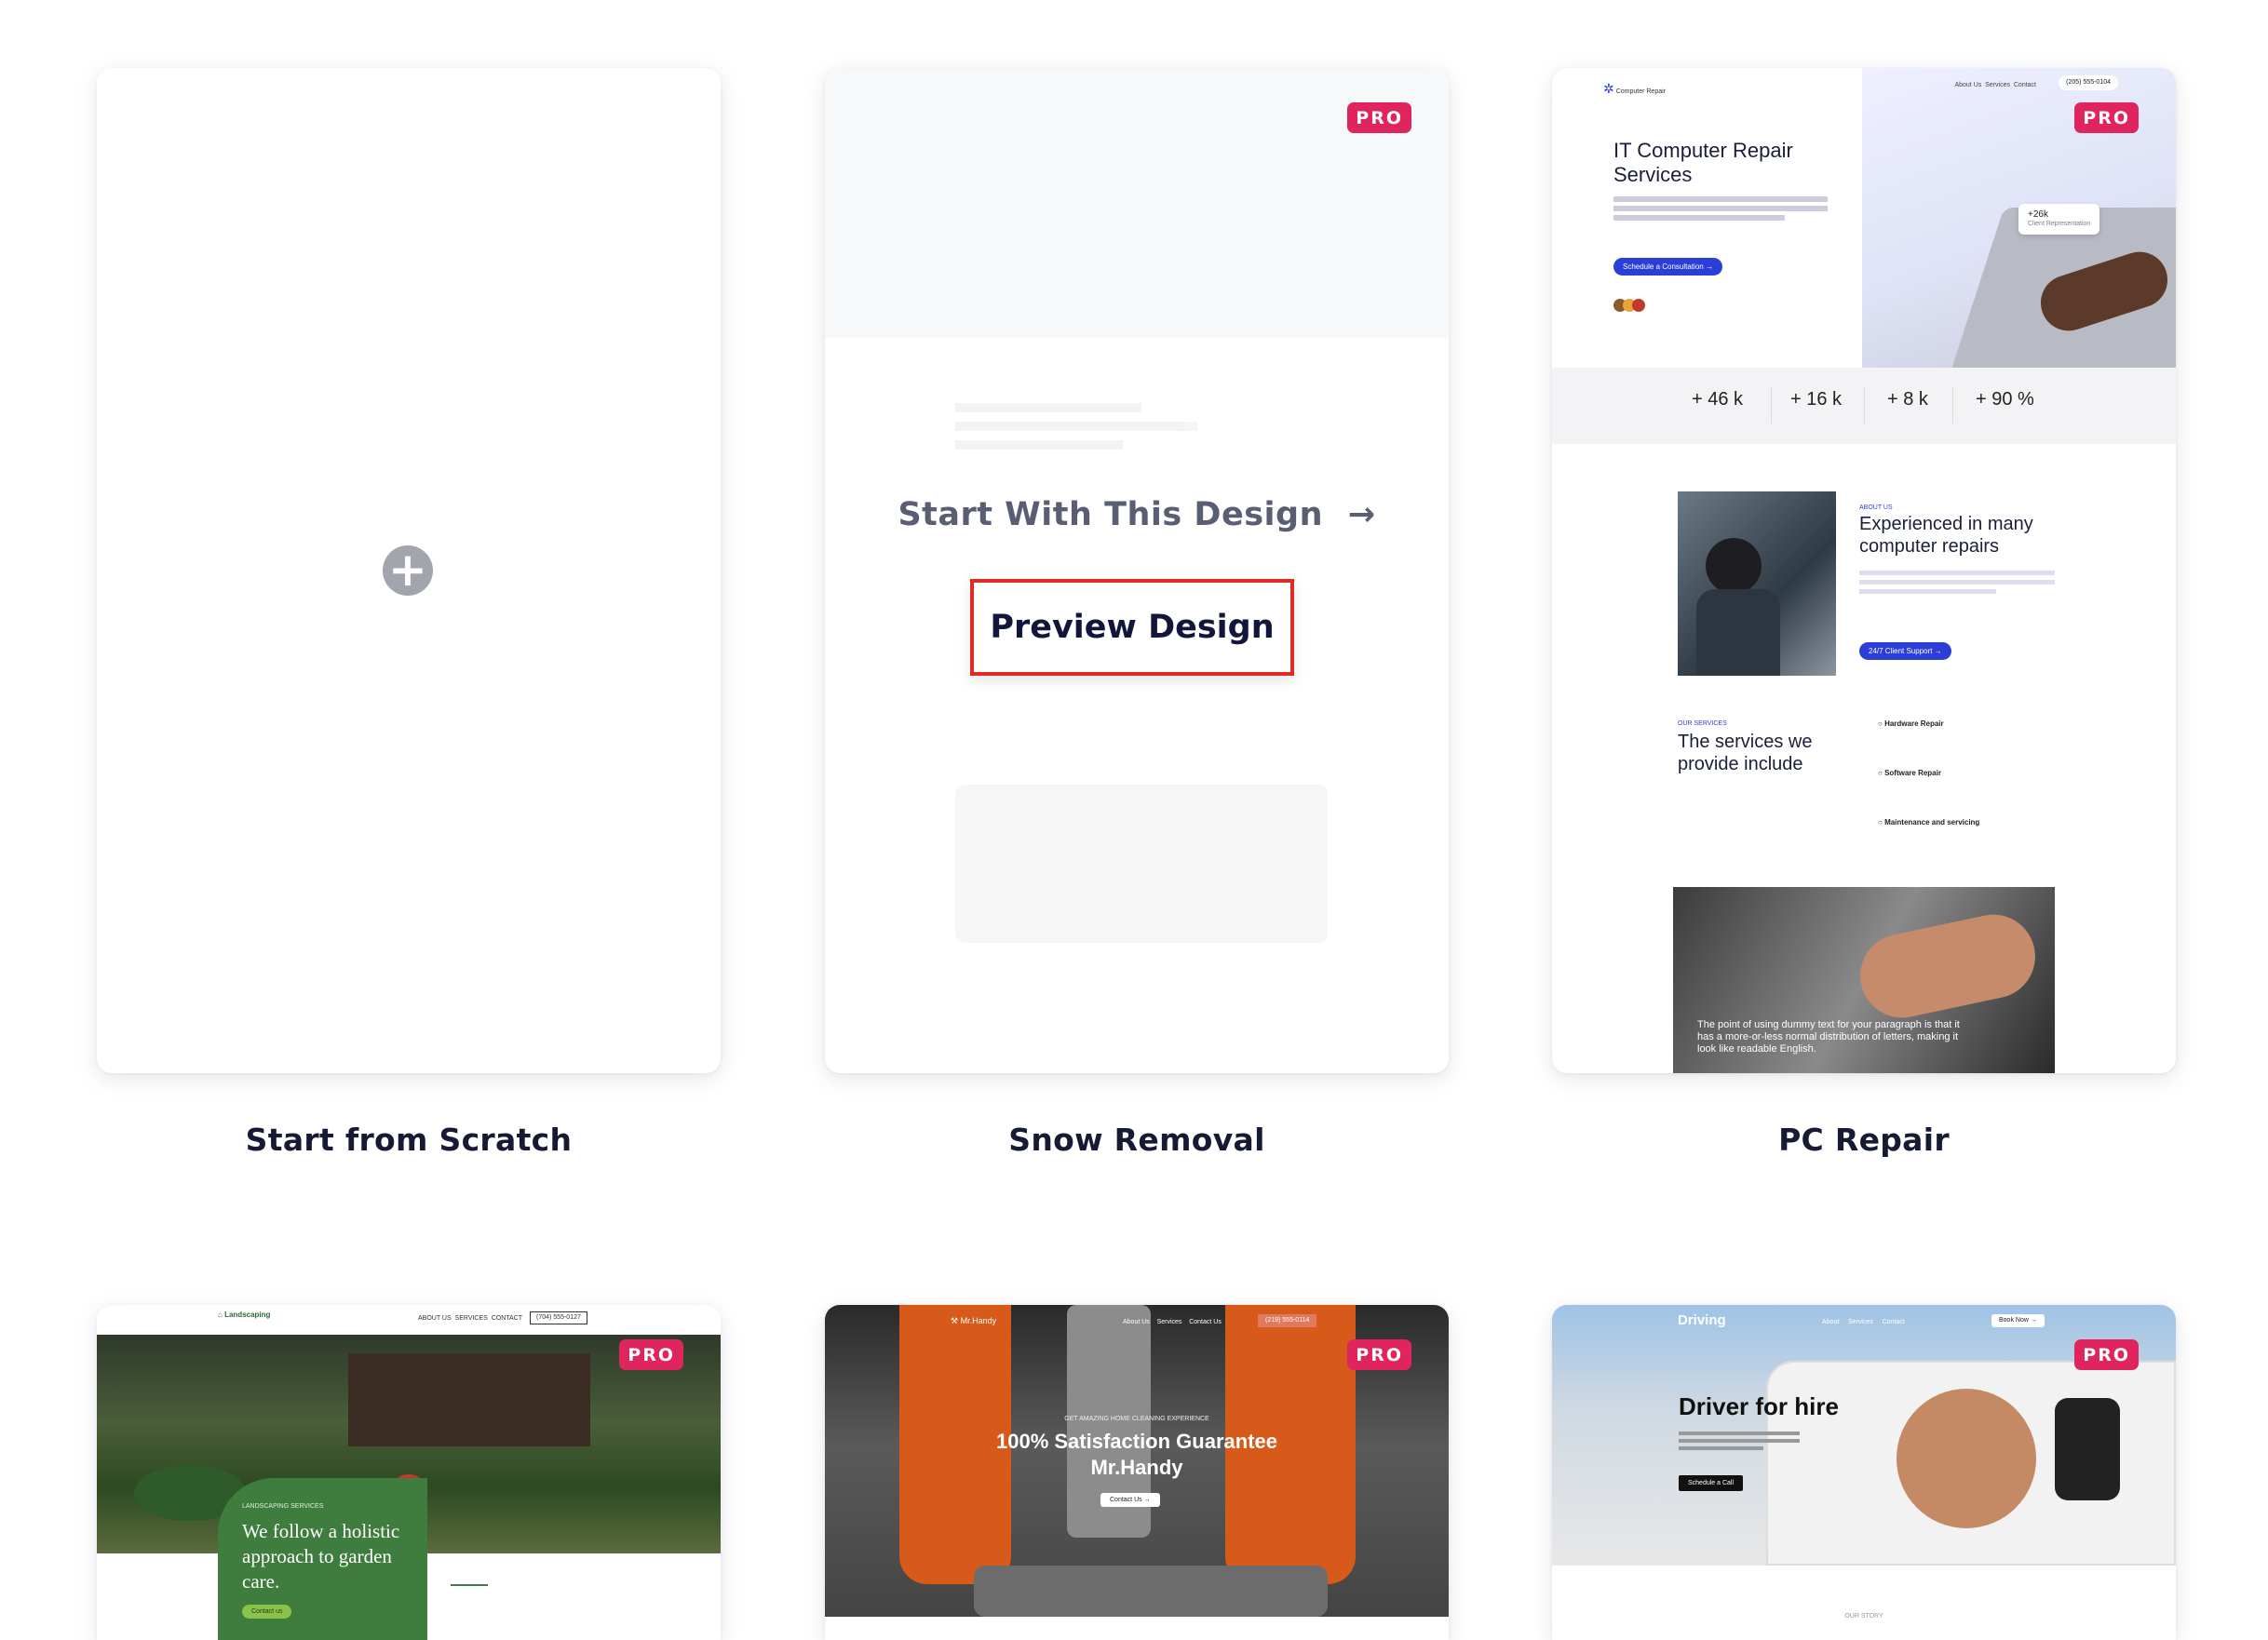 The width and height of the screenshot is (2268, 1640). Describe the element at coordinates (974, 1320) in the screenshot. I see `mrhandy-brand: ⚒ Mr.Handy` at that location.